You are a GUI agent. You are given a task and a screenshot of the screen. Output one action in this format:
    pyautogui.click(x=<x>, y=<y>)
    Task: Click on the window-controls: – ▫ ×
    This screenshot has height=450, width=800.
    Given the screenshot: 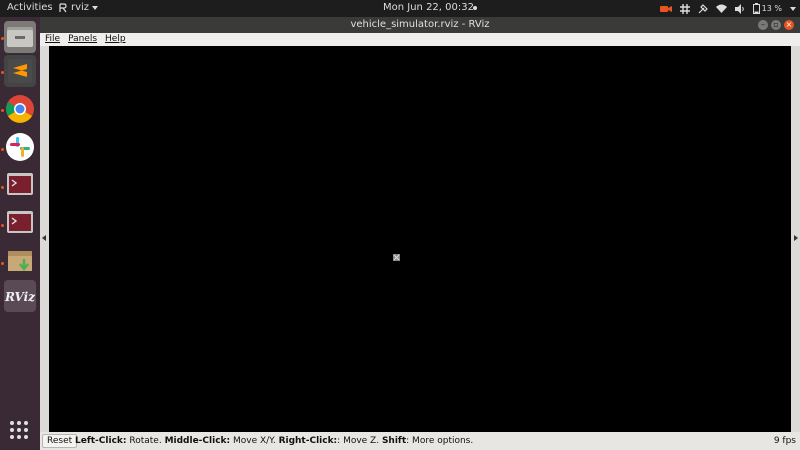 What is the action you would take?
    pyautogui.click(x=776, y=25)
    